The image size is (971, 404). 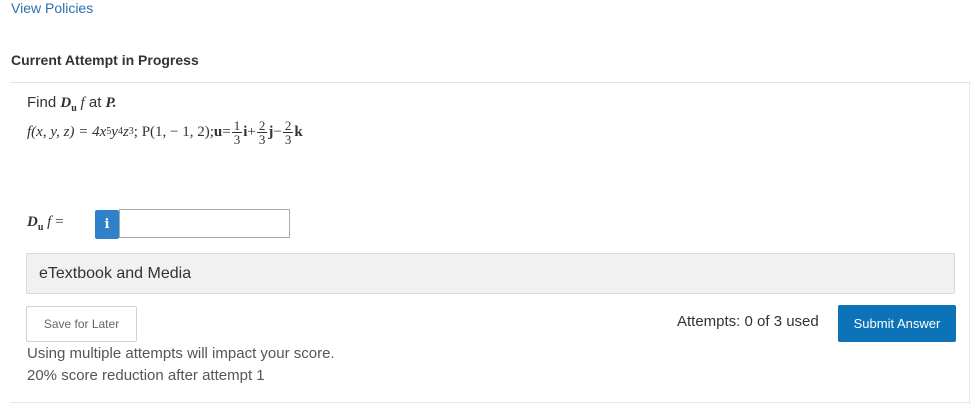 I want to click on submit-answer-button: Submit Answer, so click(x=897, y=323).